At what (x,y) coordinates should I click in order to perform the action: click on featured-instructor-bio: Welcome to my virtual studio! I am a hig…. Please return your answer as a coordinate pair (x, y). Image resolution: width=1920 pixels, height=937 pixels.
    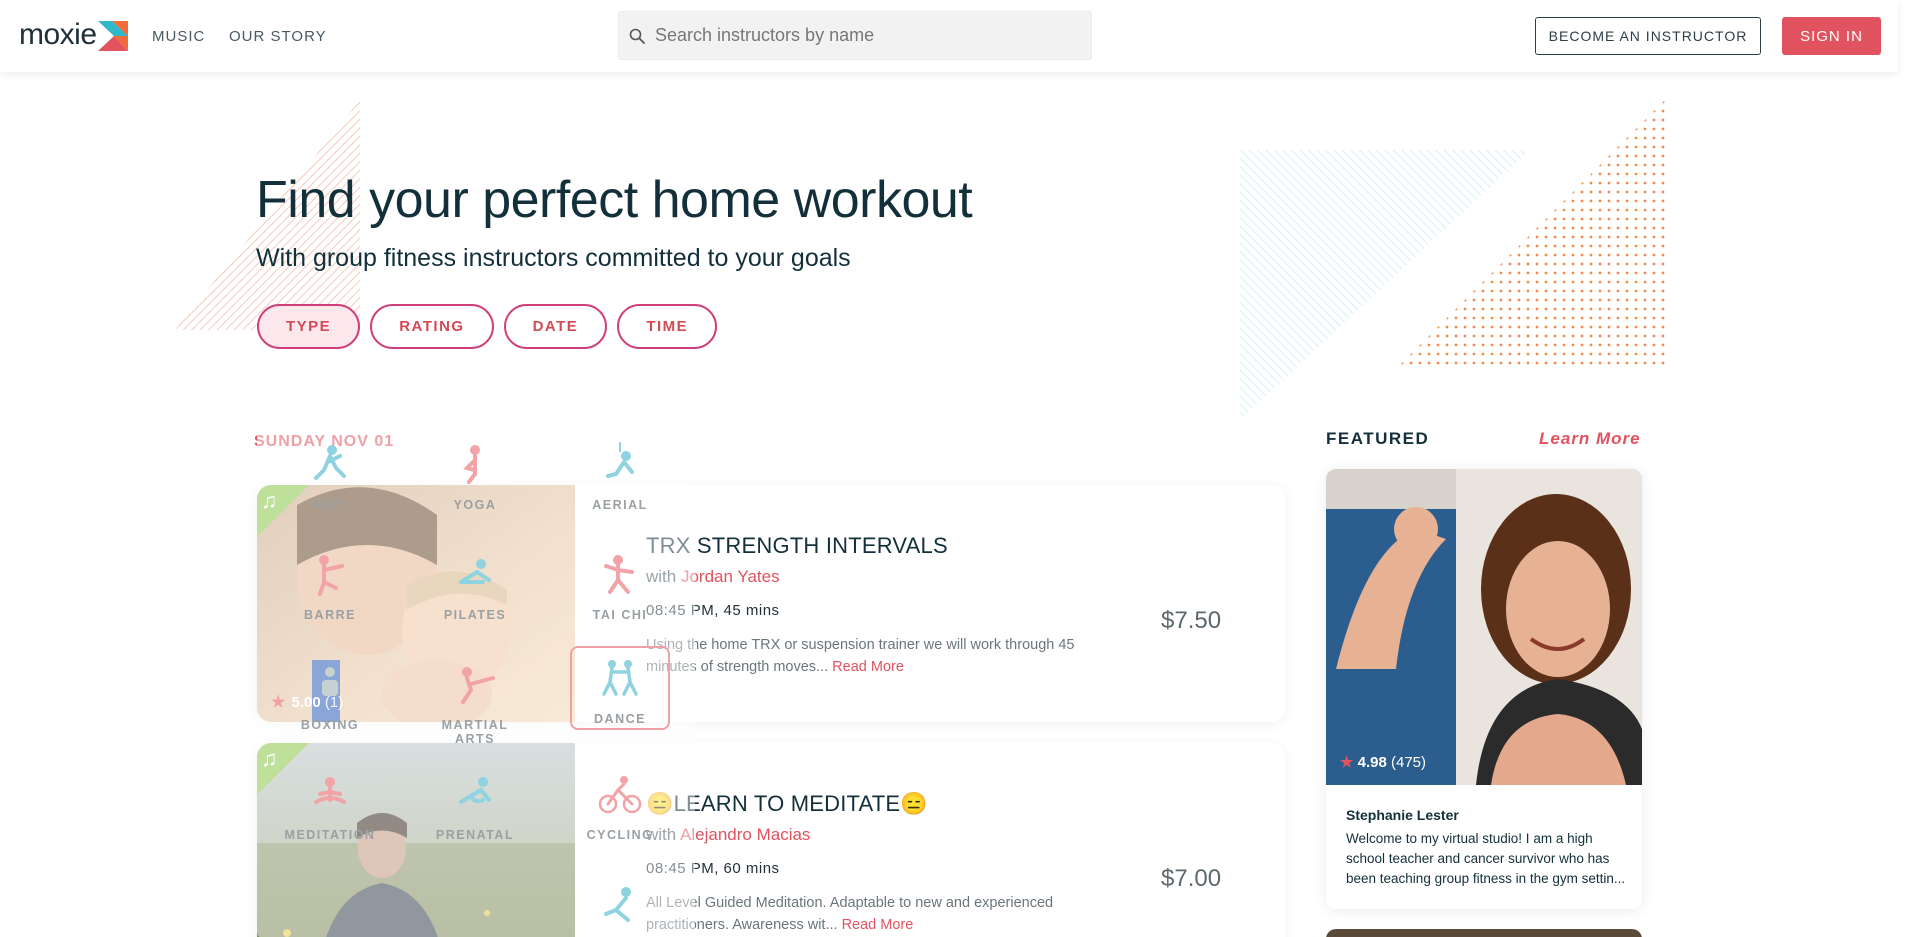
    Looking at the image, I should click on (1486, 858).